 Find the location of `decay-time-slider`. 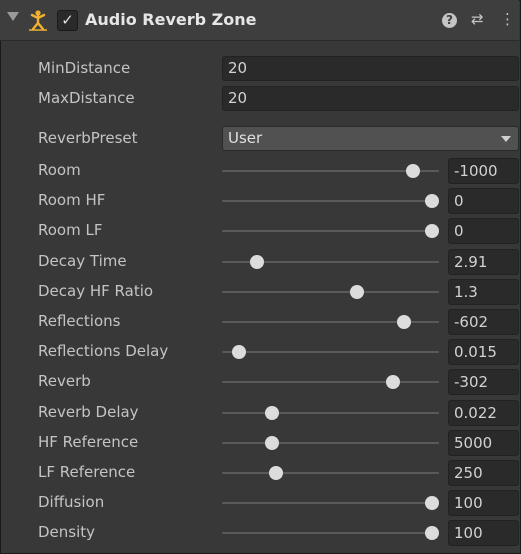

decay-time-slider is located at coordinates (330, 262).